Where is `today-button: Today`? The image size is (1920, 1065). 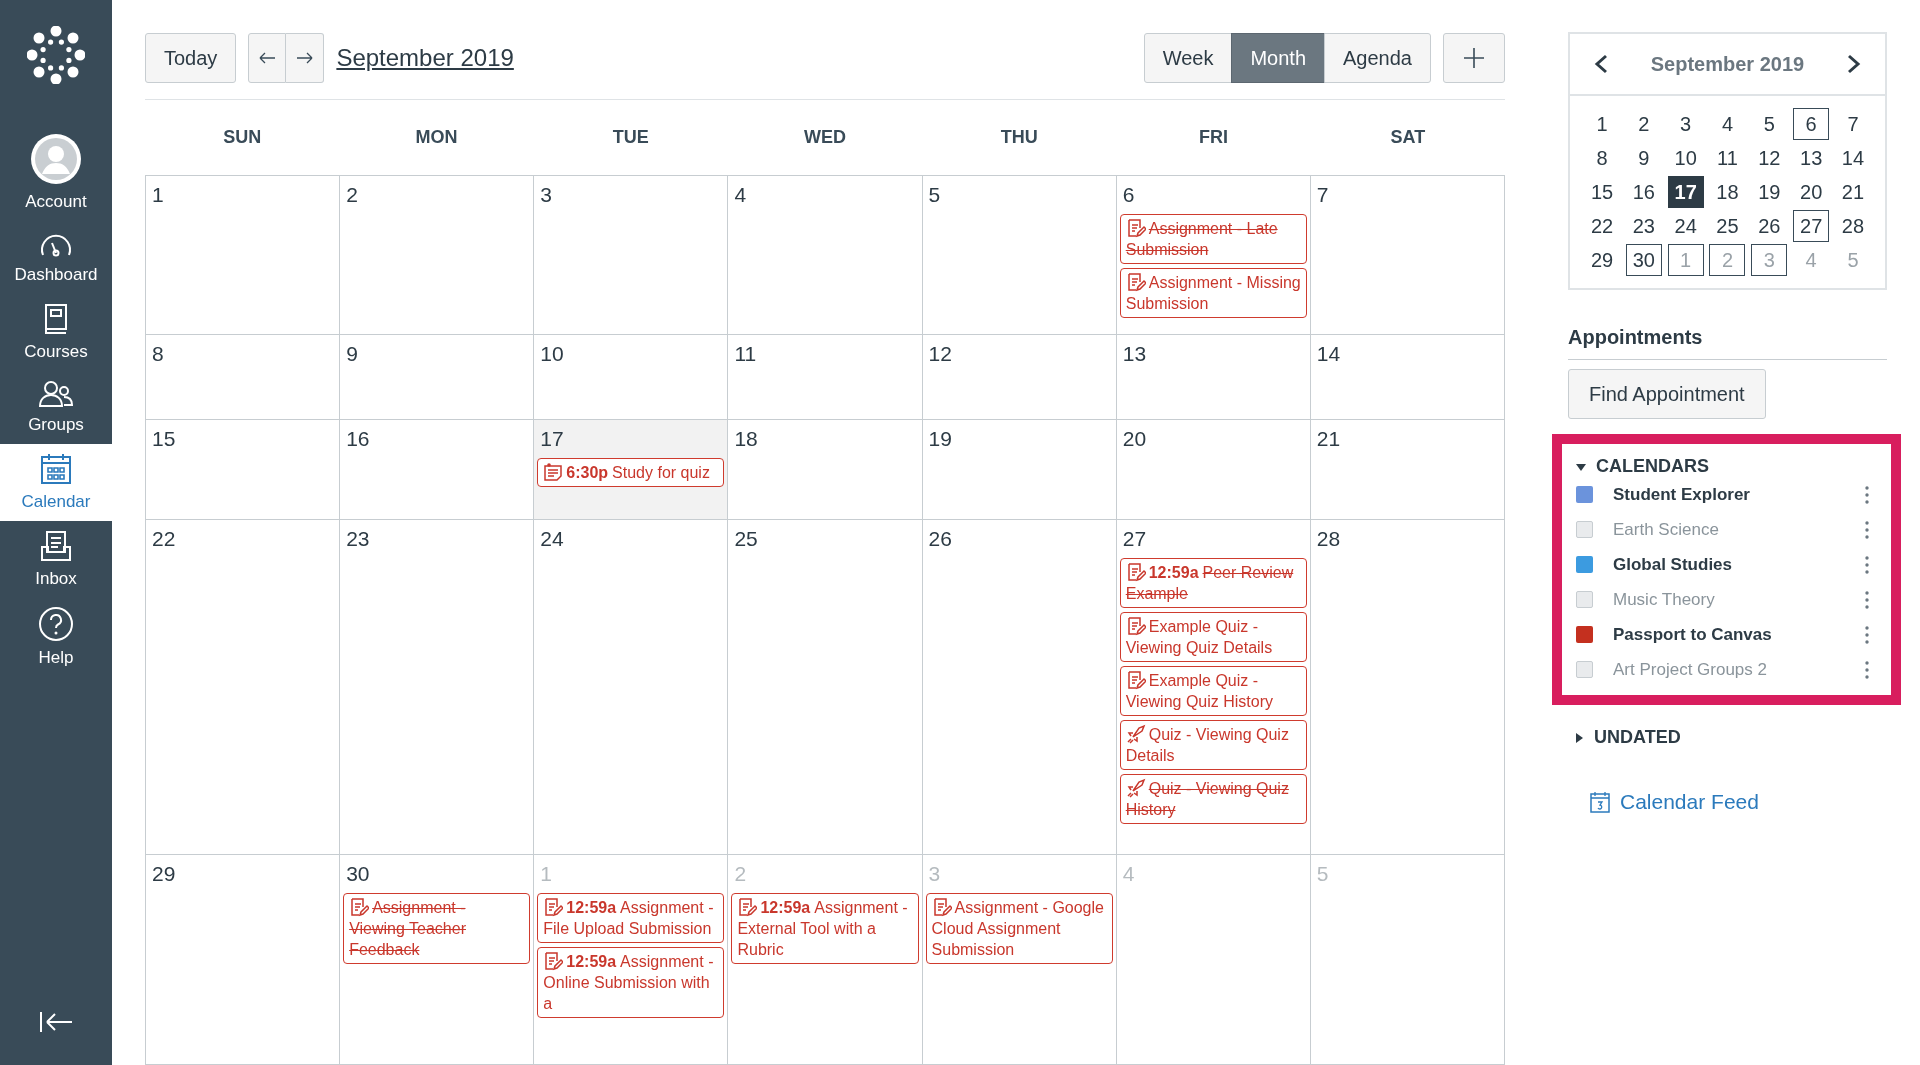
today-button: Today is located at coordinates (191, 58).